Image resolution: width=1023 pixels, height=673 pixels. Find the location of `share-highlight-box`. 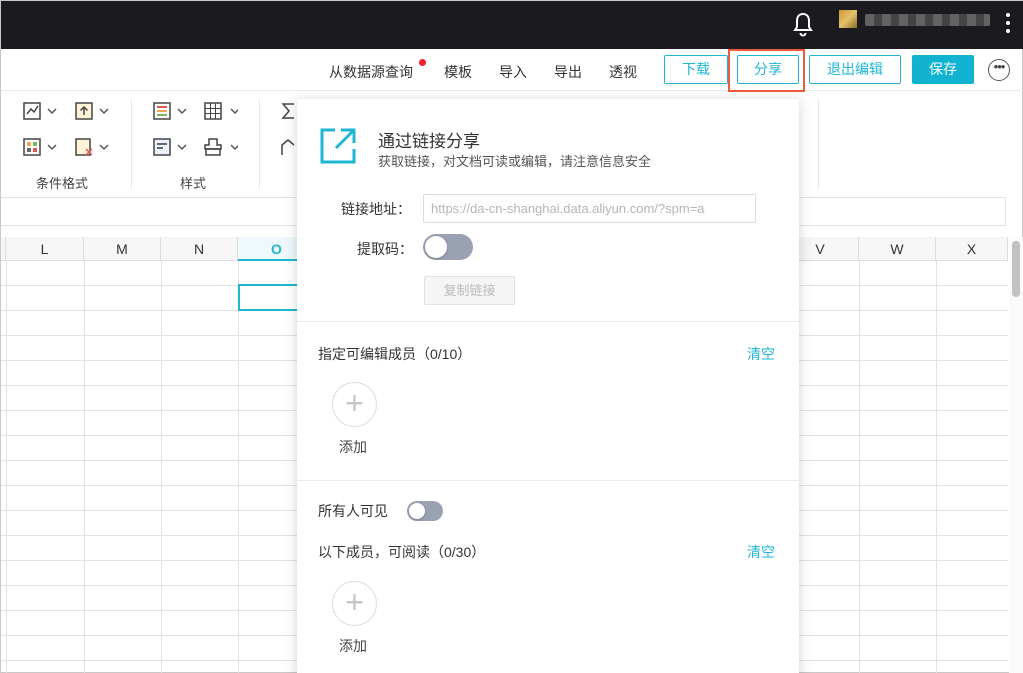

share-highlight-box is located at coordinates (766, 70).